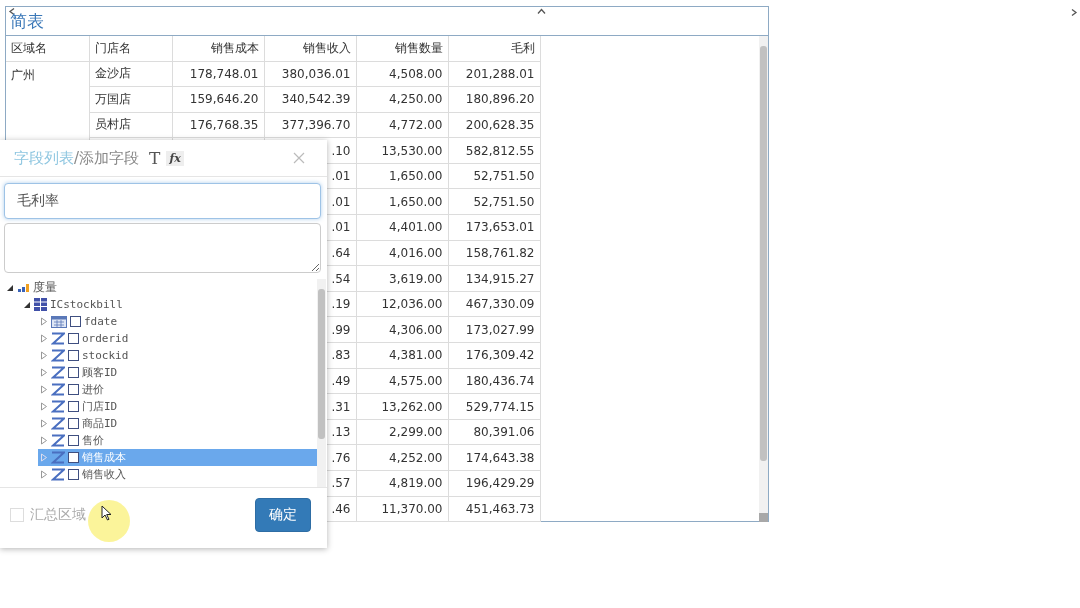  What do you see at coordinates (59, 321) in the screenshot?
I see `calendar-icon` at bounding box center [59, 321].